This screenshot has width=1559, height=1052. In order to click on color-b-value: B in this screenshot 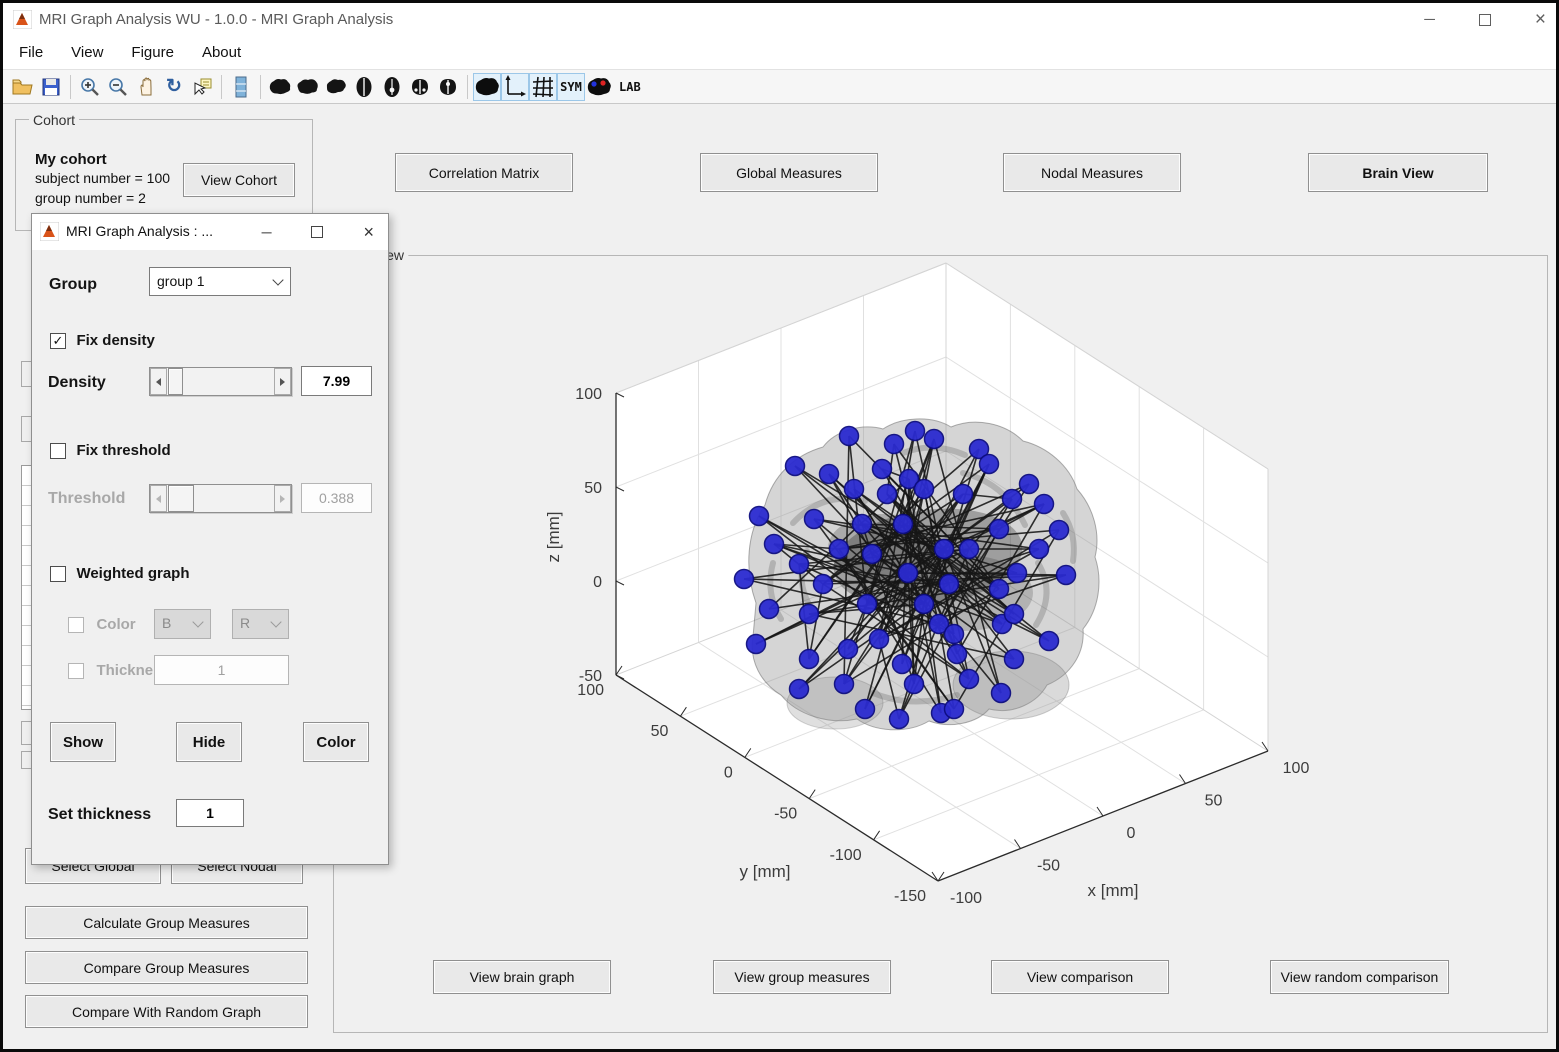, I will do `click(167, 623)`.